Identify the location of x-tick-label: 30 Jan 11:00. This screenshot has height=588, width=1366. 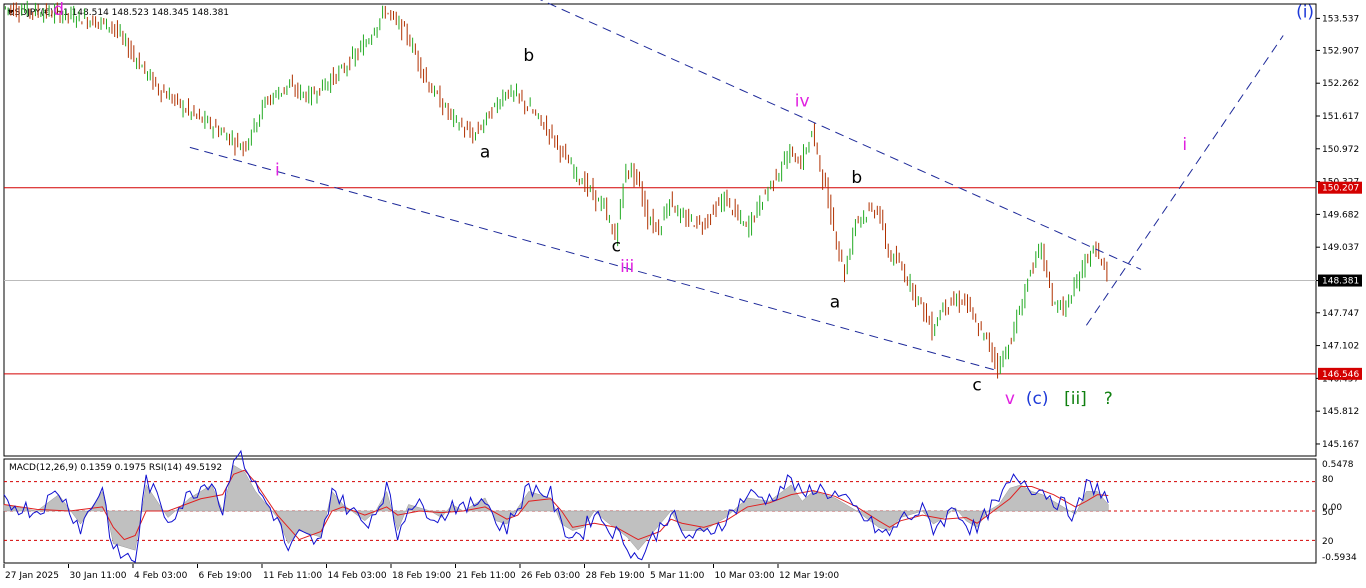
(98, 576).